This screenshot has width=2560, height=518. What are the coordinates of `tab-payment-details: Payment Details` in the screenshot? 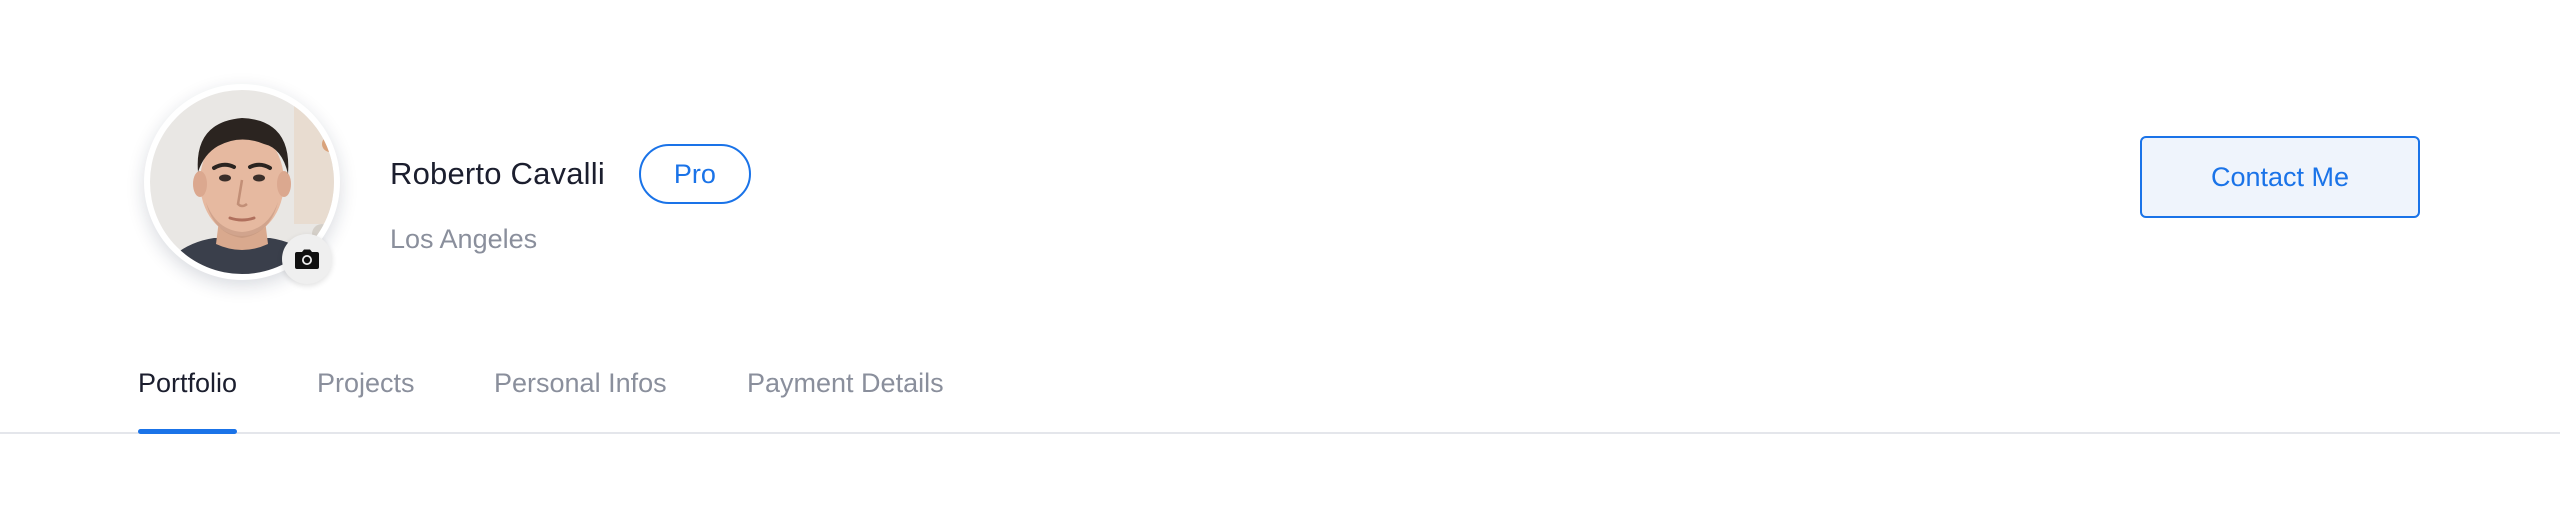 It's located at (845, 396).